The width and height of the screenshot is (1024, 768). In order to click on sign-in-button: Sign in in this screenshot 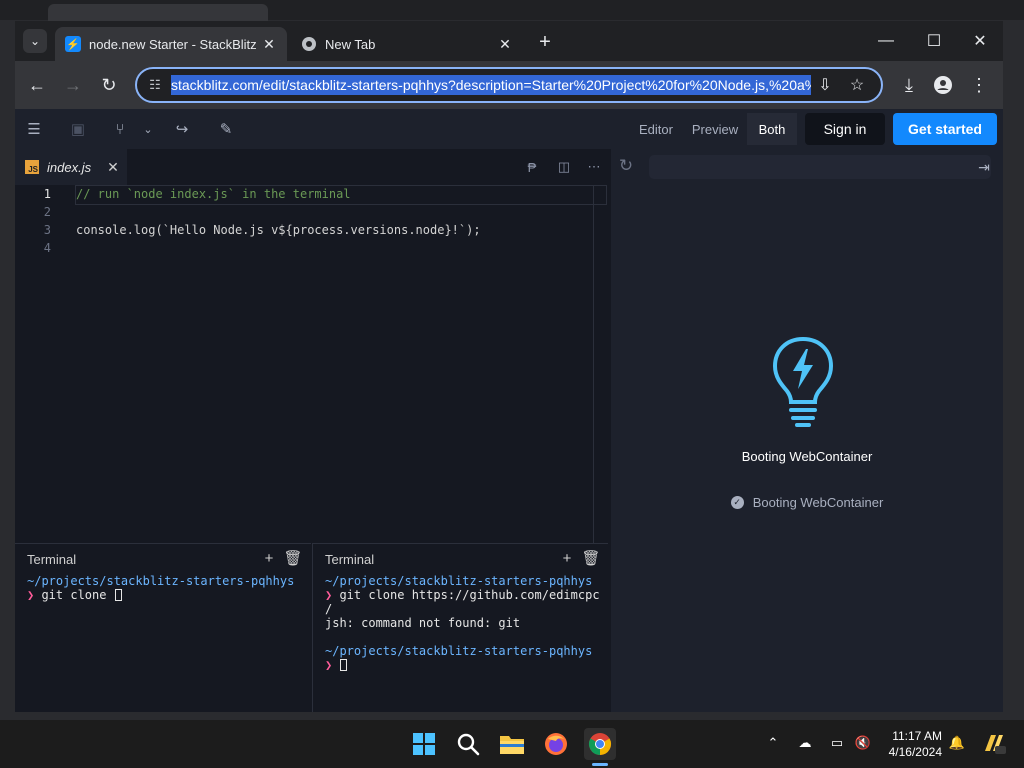, I will do `click(845, 129)`.